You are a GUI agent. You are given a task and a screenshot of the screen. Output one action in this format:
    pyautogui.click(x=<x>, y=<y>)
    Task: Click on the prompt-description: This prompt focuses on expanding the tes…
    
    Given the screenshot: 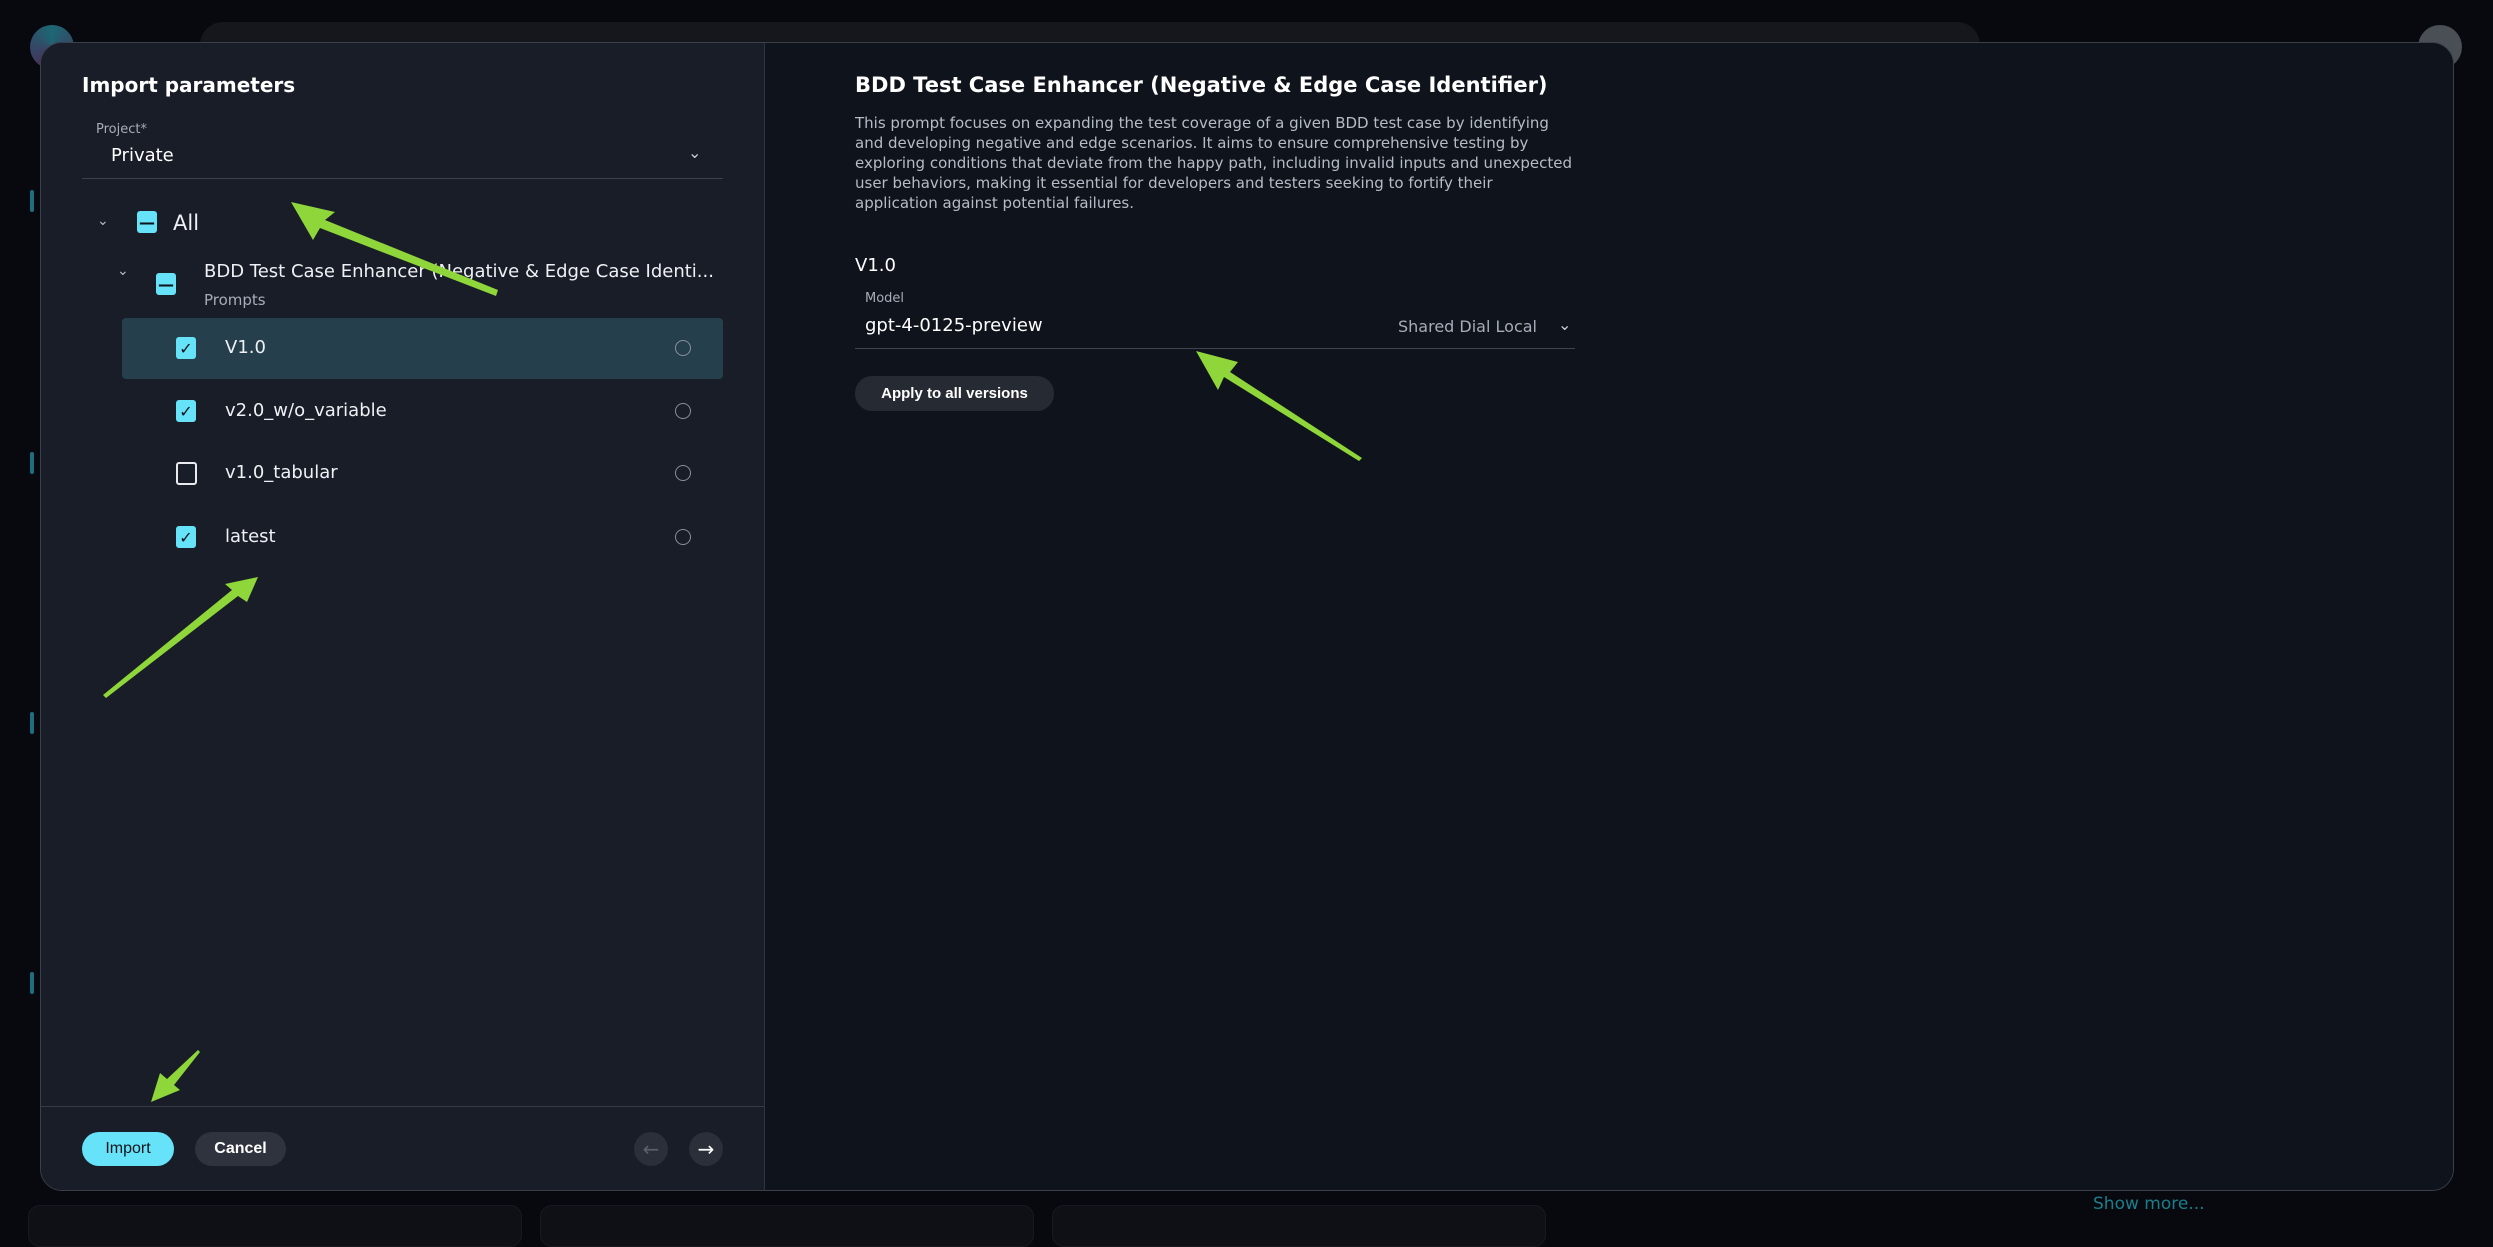 What is the action you would take?
    pyautogui.click(x=1214, y=163)
    